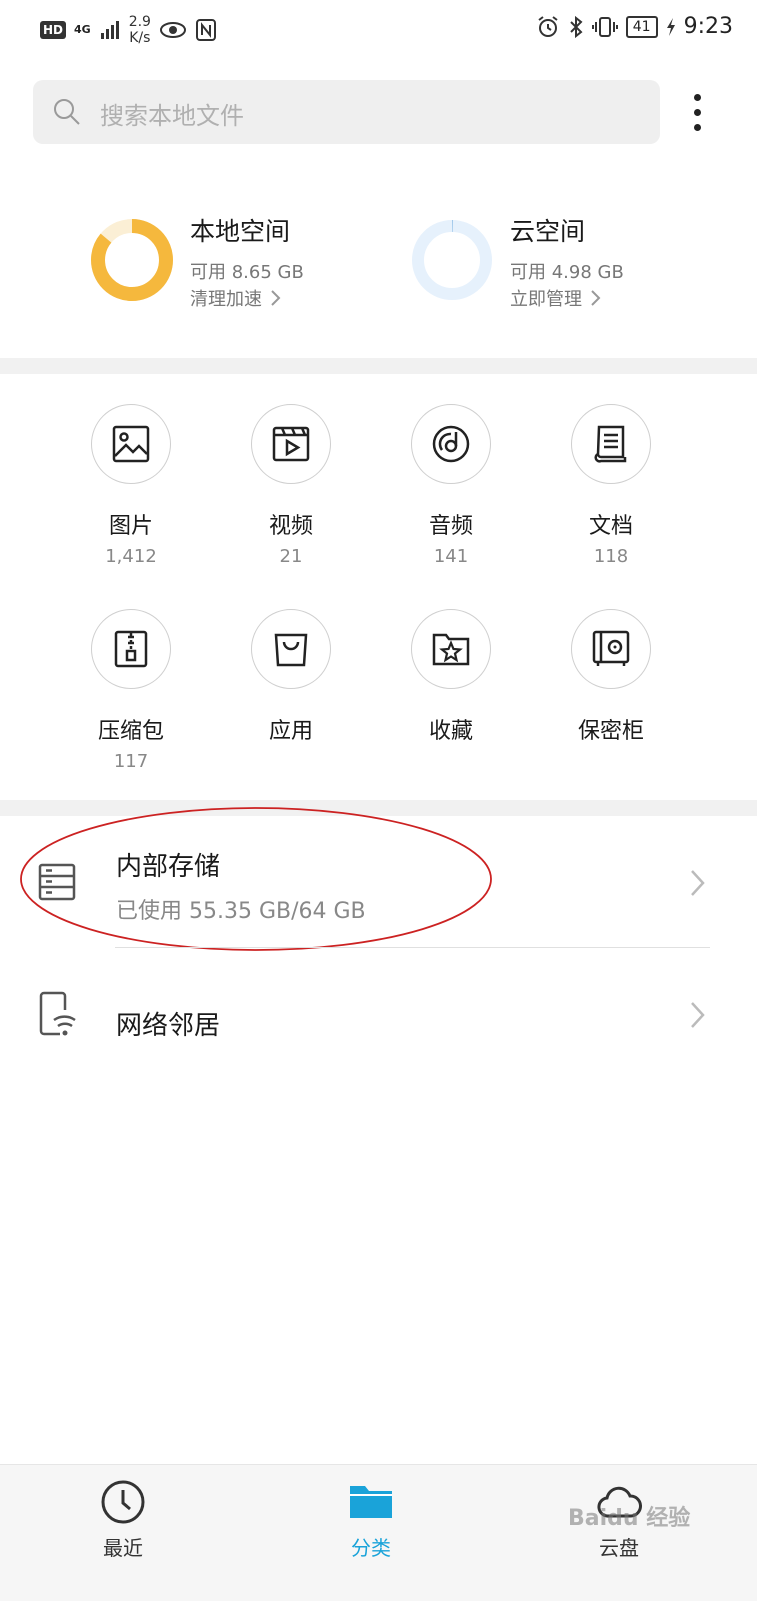  Describe the element at coordinates (610, 526) in the screenshot. I see `category-label: 文档` at that location.